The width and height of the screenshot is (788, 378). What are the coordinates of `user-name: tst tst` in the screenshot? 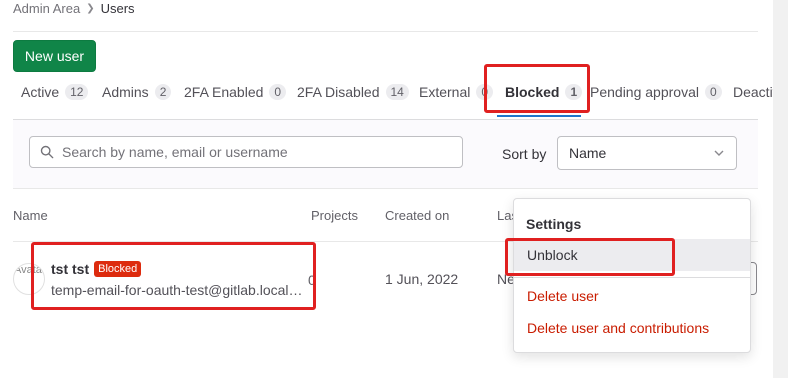 It's located at (70, 269).